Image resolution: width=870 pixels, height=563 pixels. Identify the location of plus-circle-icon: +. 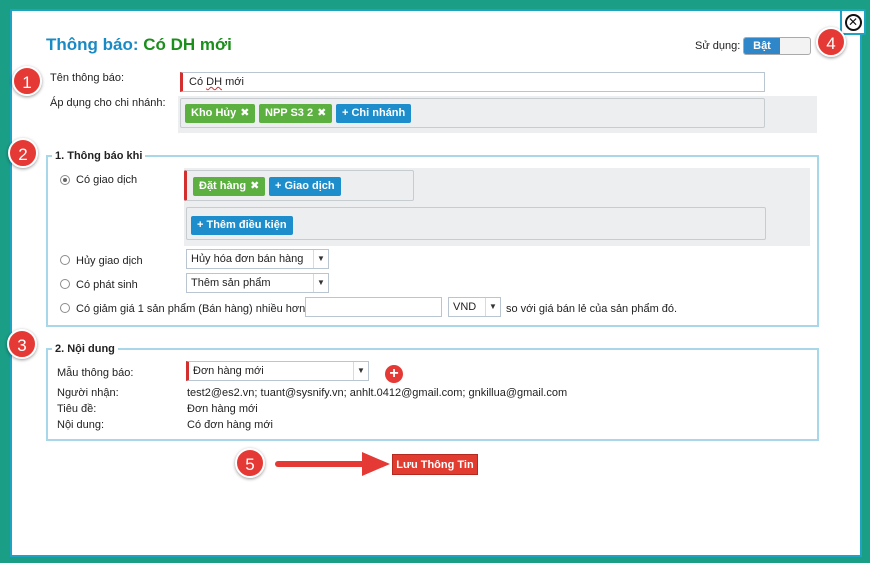
(394, 374).